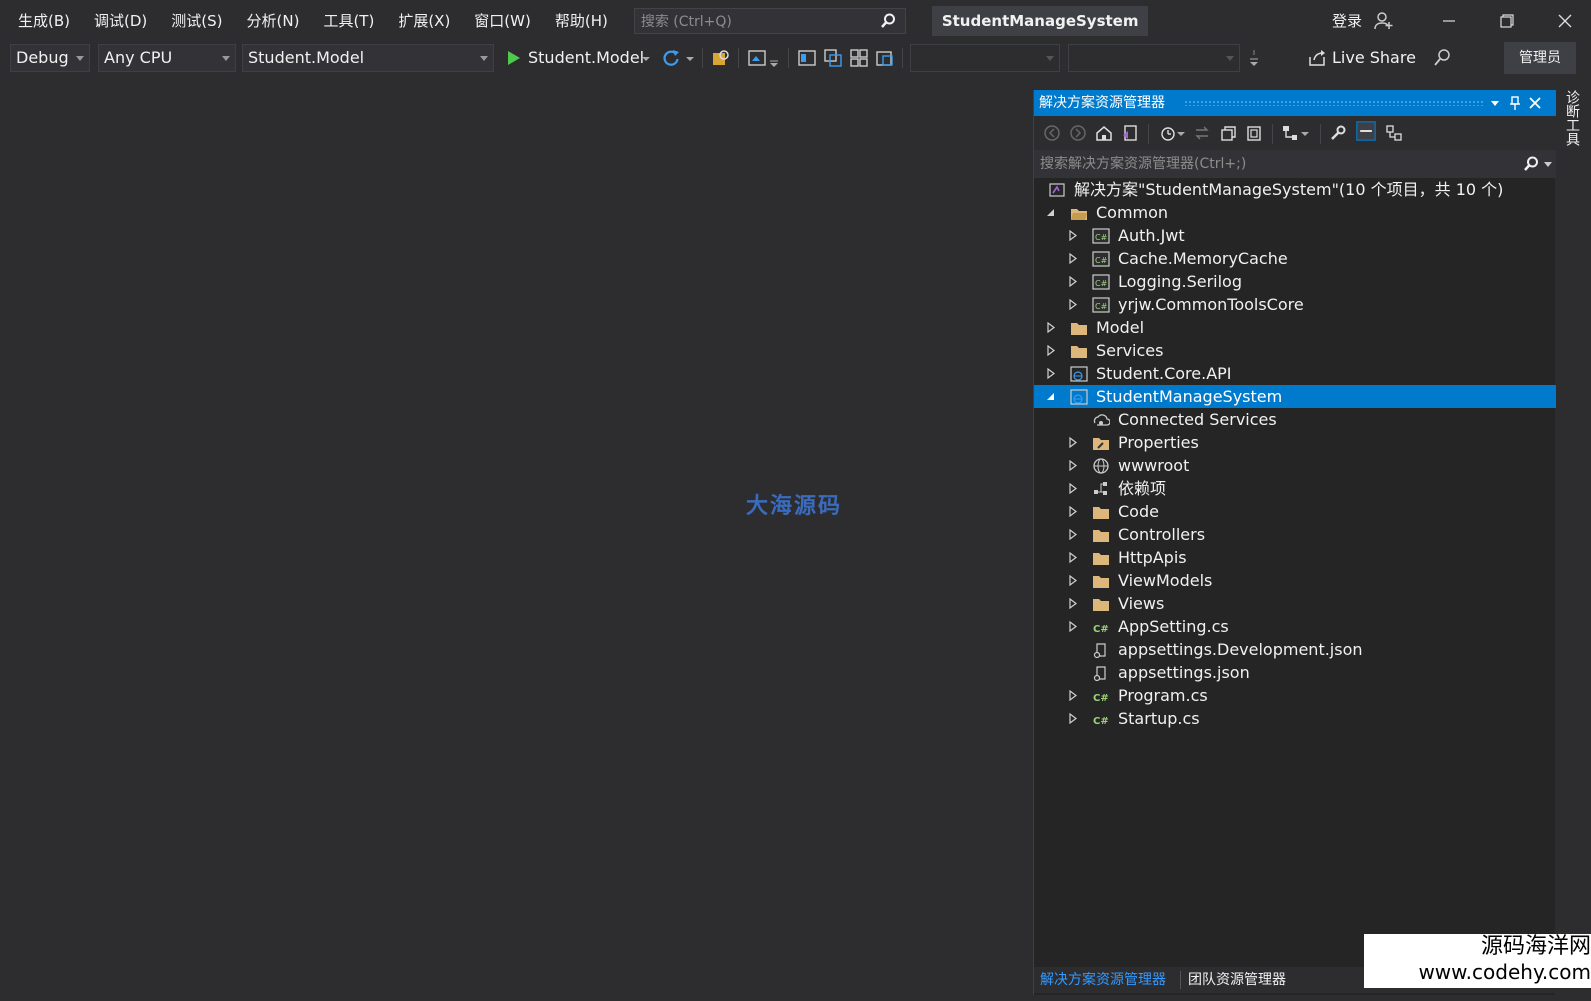  I want to click on tree-item: appsettings.json, so click(1295, 672).